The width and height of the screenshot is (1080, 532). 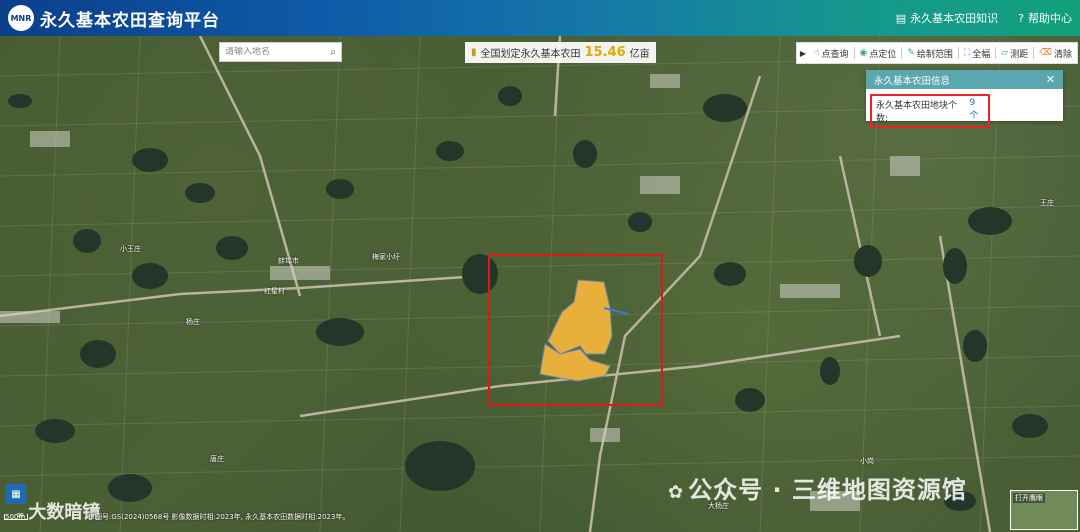 I want to click on stat-banner: ▮ 全国划定永久基本农田 15.46 亿亩, so click(x=560, y=52).